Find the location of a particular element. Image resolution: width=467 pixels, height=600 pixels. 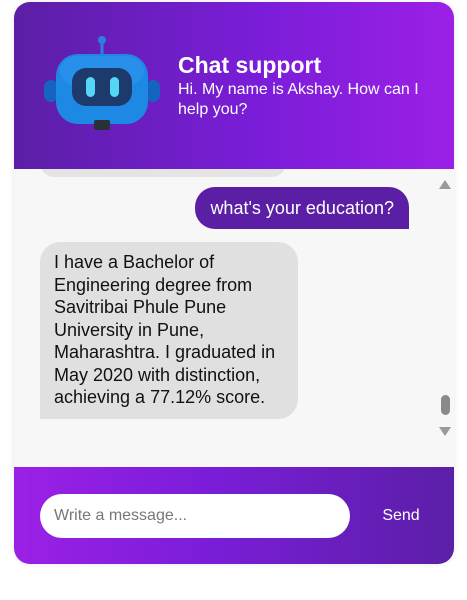

chat-title: Chat support is located at coordinates (250, 65).